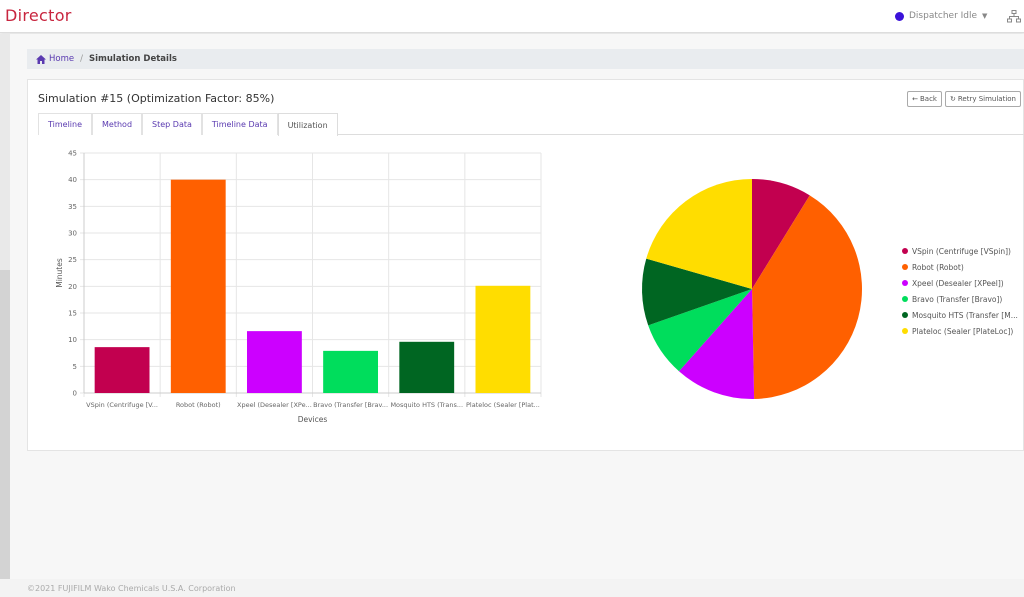 The width and height of the screenshot is (1024, 597). Describe the element at coordinates (963, 331) in the screenshot. I see `legend-label: Plateloc (Sealer [PlateLoc])` at that location.